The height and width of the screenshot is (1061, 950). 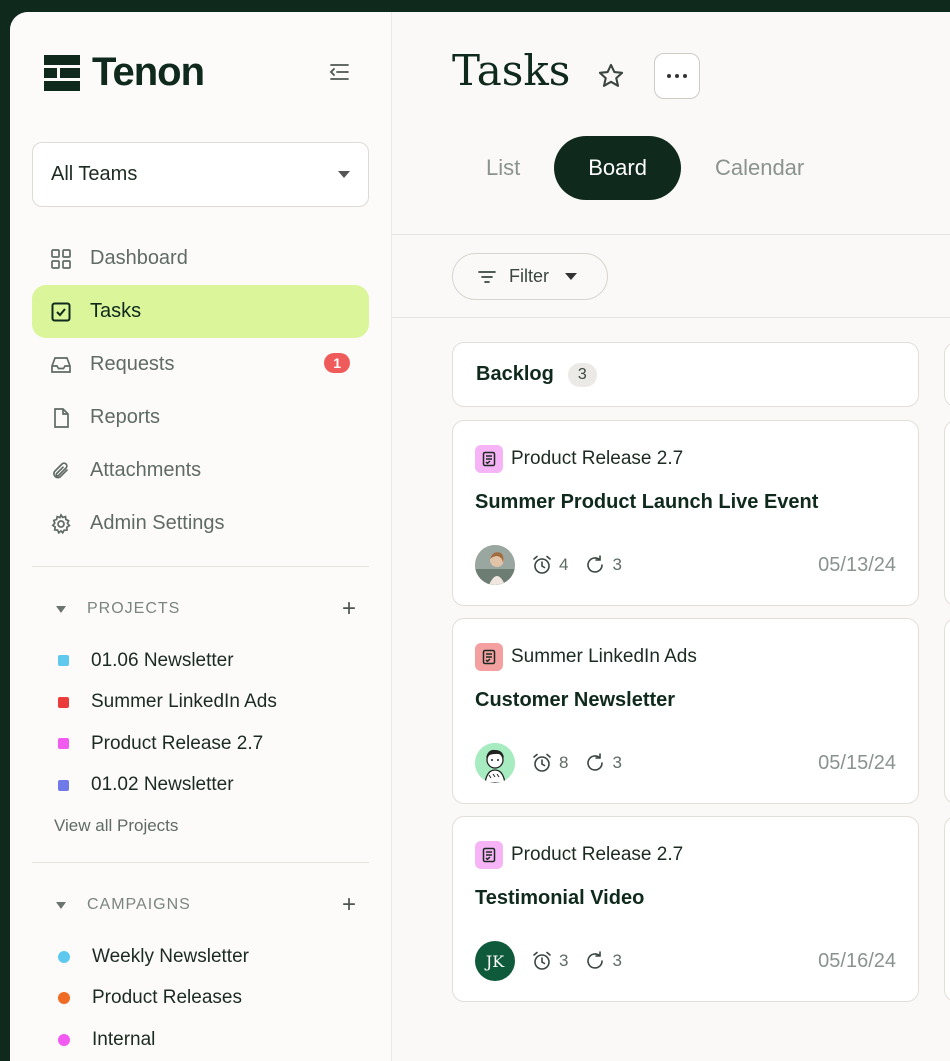 What do you see at coordinates (503, 168) in the screenshot?
I see `tab-list: List` at bounding box center [503, 168].